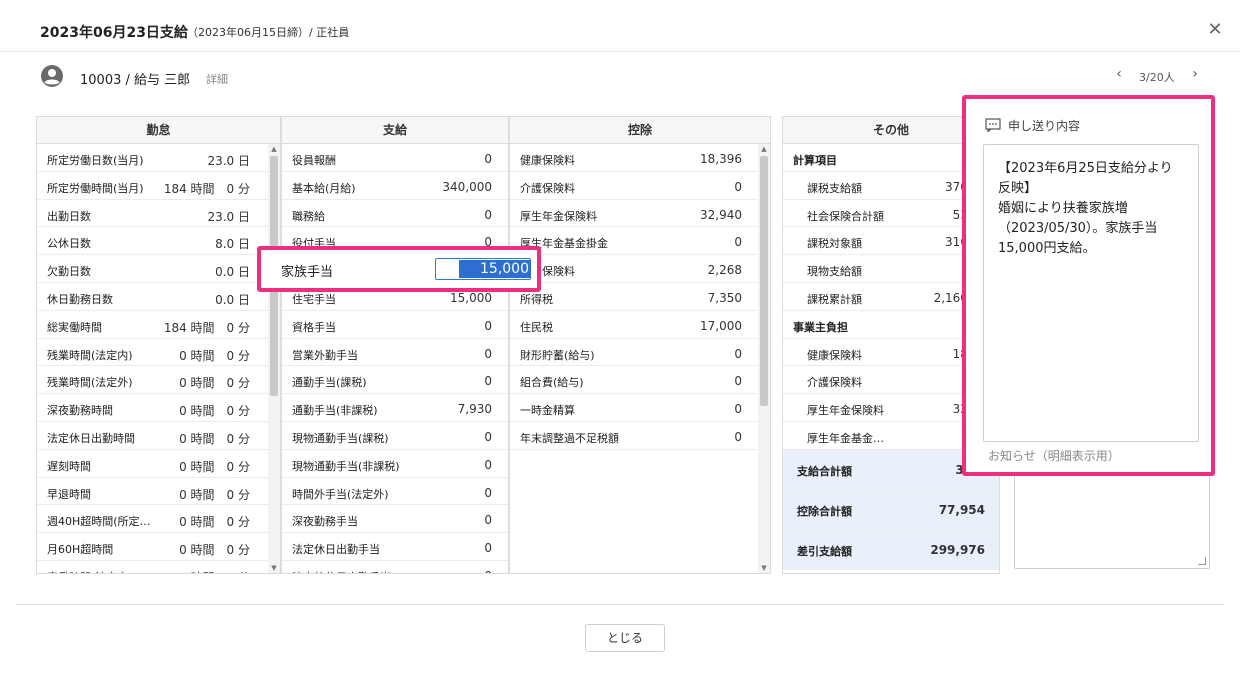  What do you see at coordinates (395, 519) in the screenshot?
I see `table-row: 深夜勤務手当 0` at bounding box center [395, 519].